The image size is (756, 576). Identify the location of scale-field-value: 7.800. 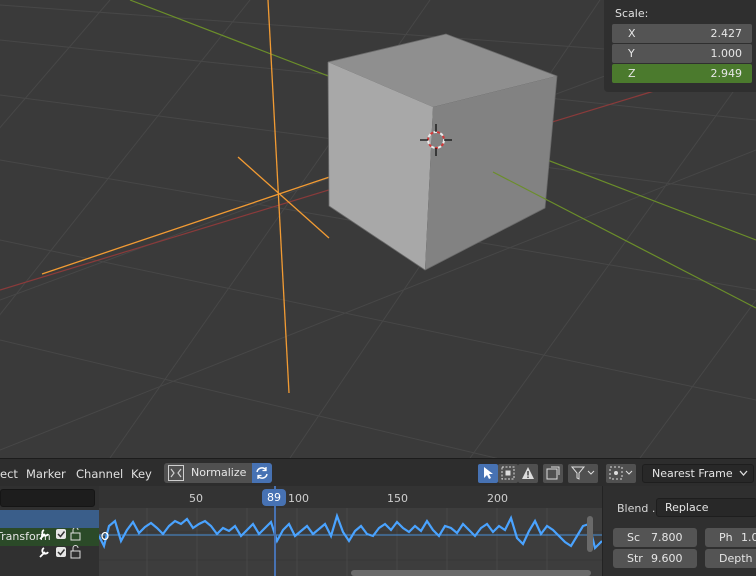
(667, 537).